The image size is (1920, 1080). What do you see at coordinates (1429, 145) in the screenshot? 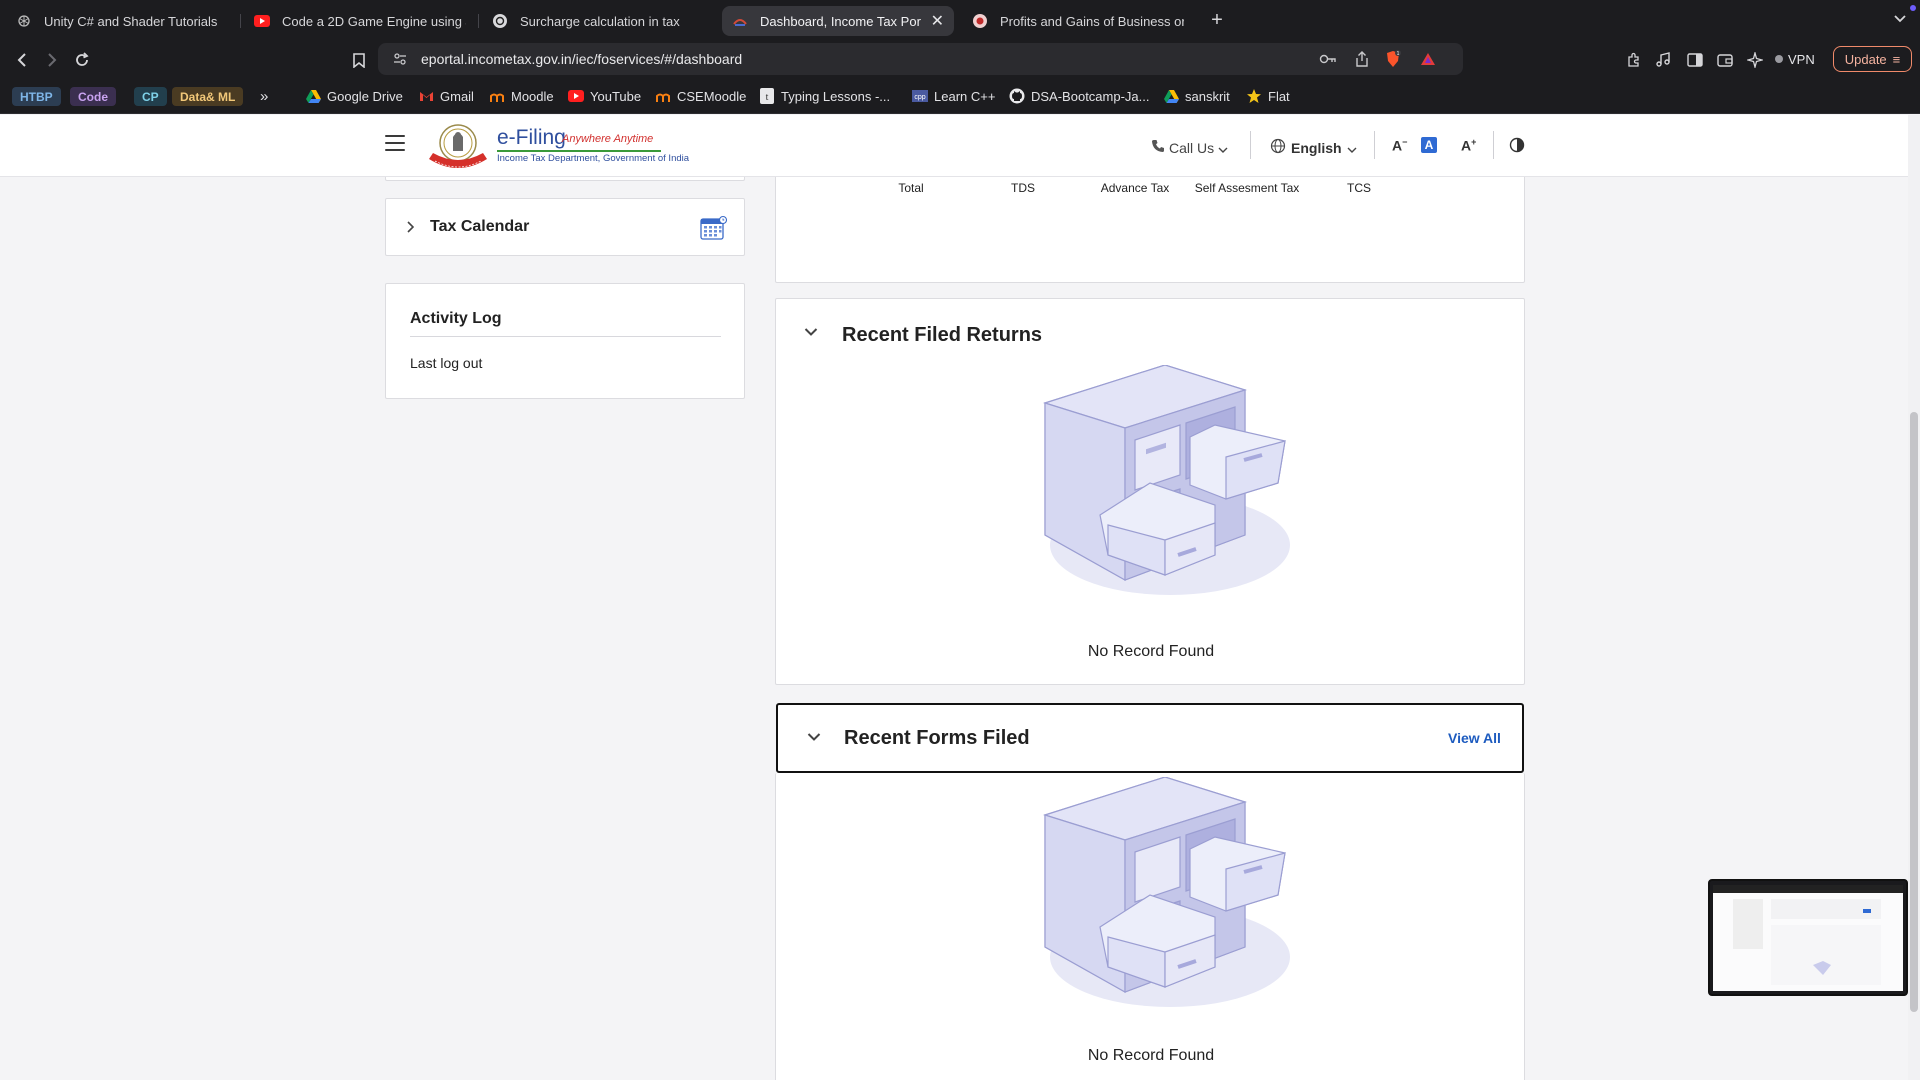
I see `font-default-button: A` at bounding box center [1429, 145].